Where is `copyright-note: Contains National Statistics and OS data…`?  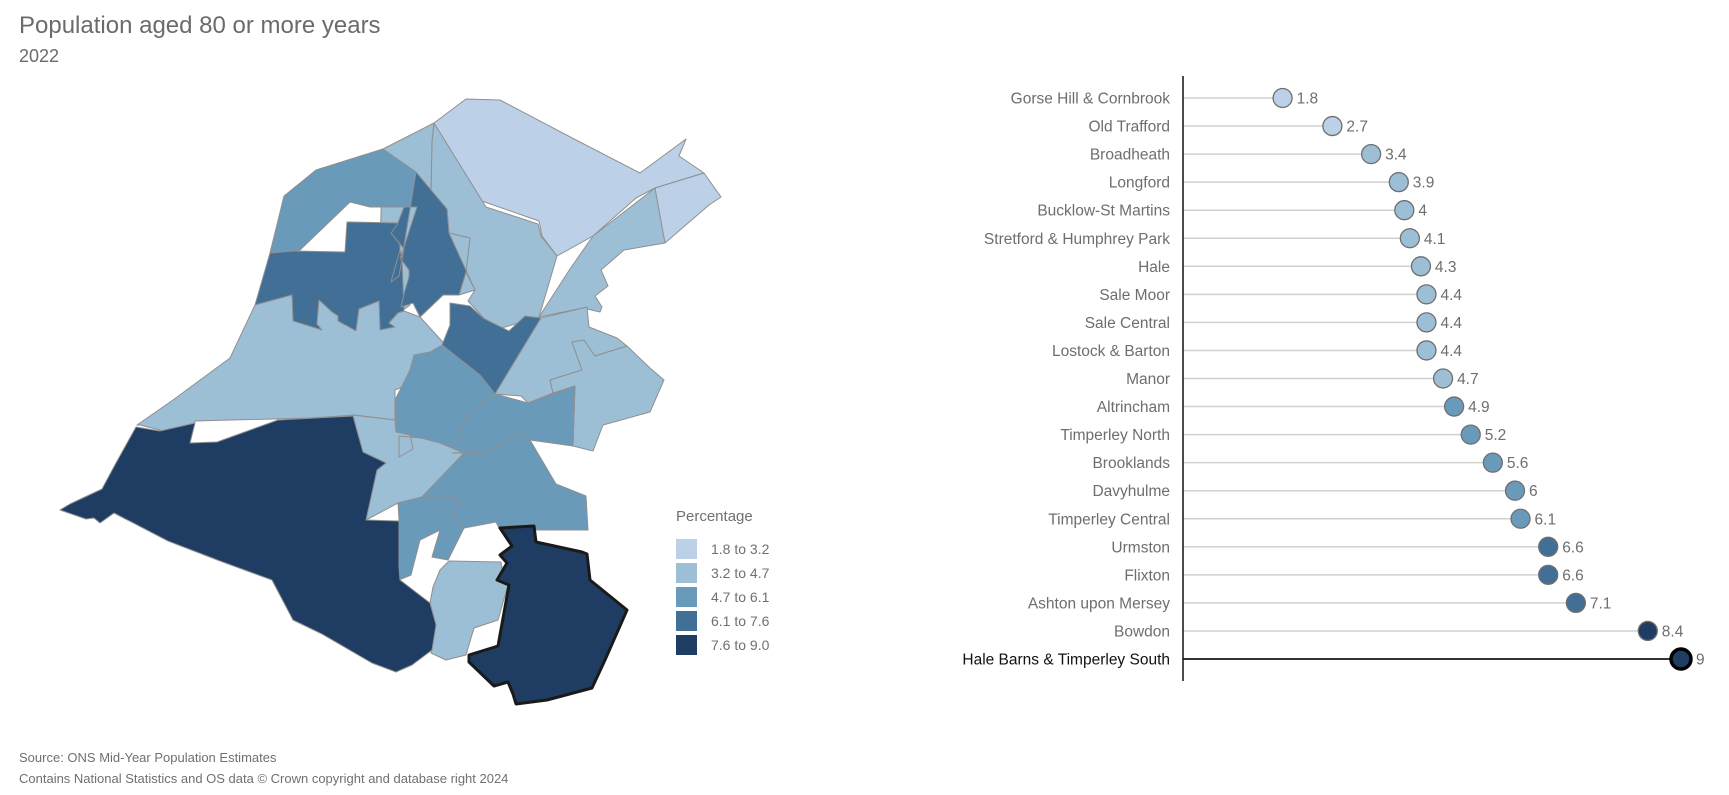
copyright-note: Contains National Statistics and OS data… is located at coordinates (264, 778).